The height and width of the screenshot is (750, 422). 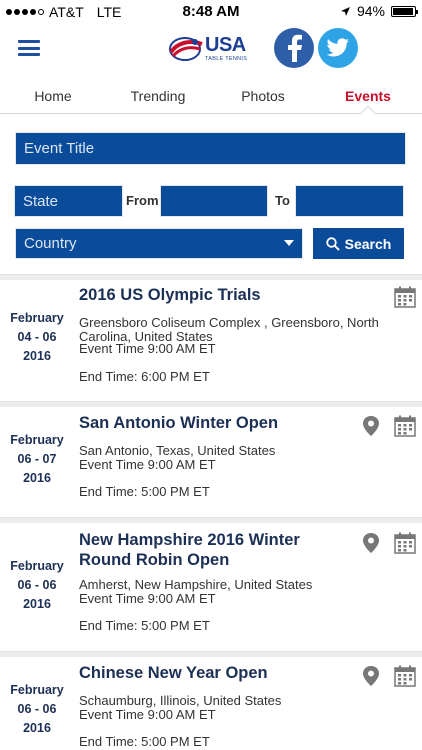 I want to click on from-date-input, so click(x=214, y=201).